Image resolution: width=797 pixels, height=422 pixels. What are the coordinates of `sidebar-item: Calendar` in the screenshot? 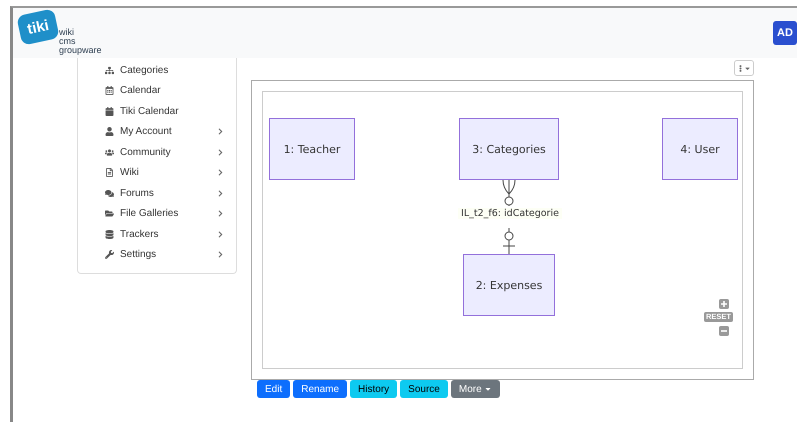 It's located at (157, 90).